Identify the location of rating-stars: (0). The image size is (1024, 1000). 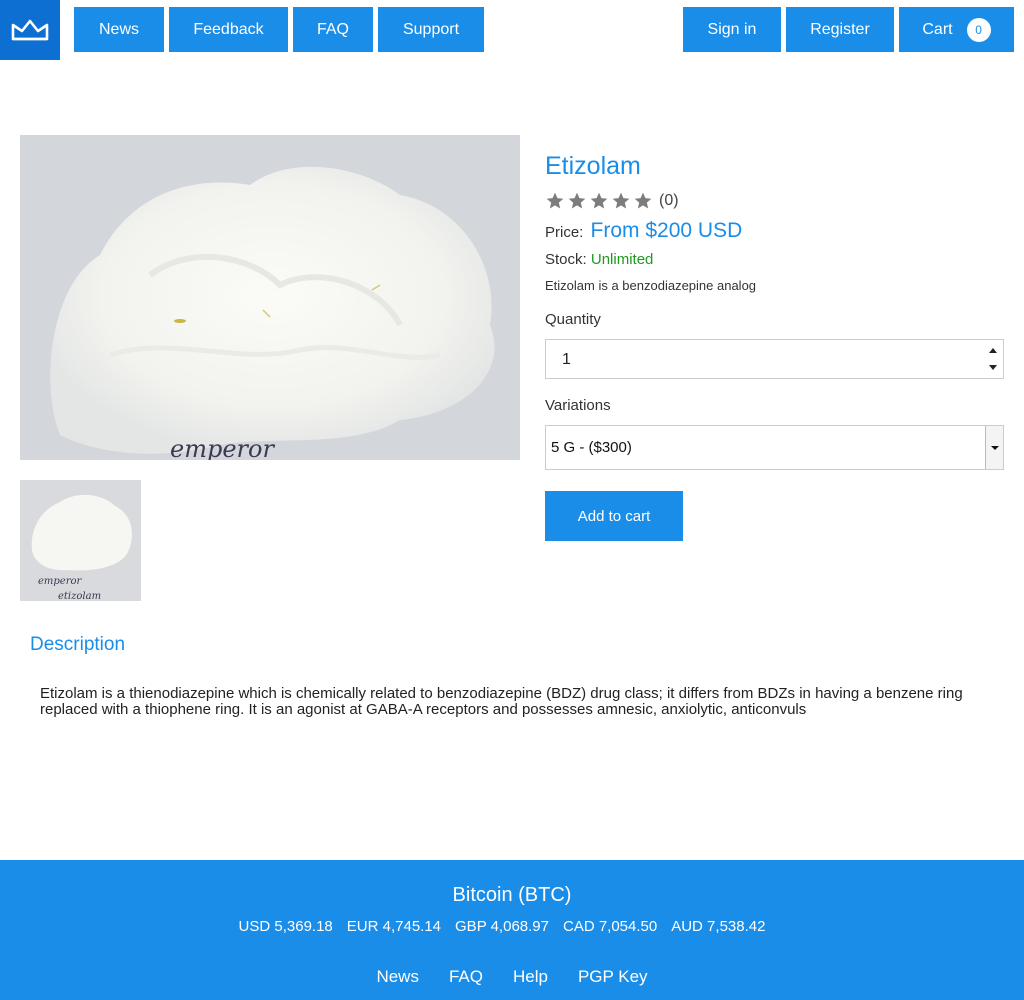
(612, 201).